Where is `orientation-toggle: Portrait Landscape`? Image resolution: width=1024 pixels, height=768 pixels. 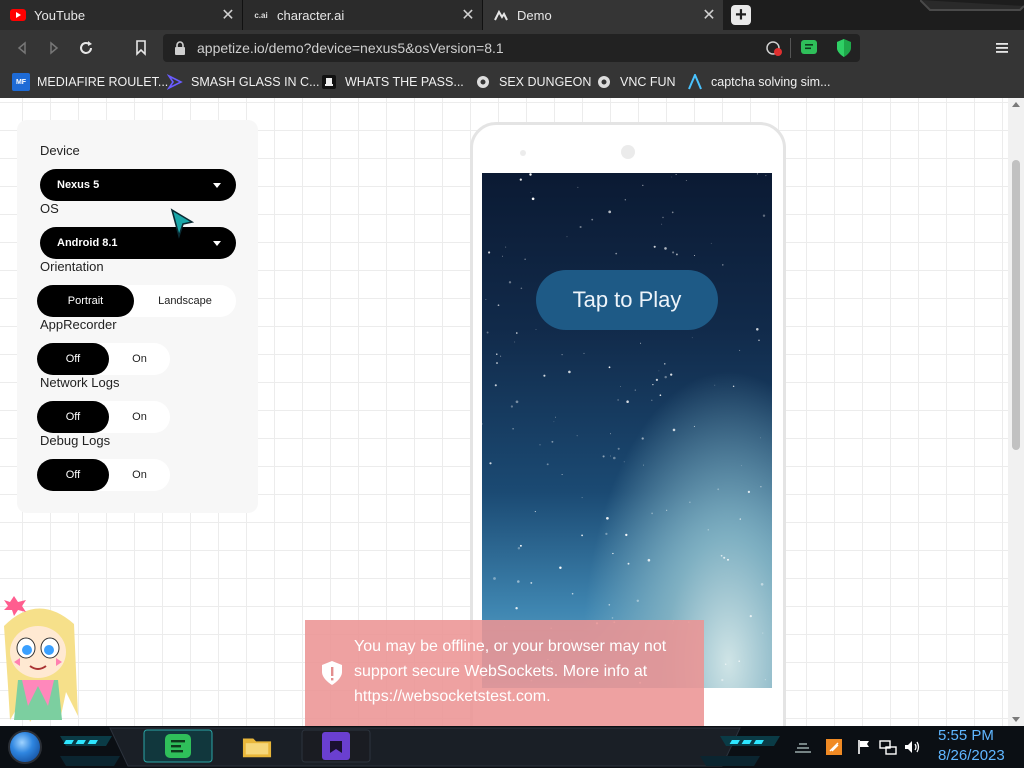
orientation-toggle: Portrait Landscape is located at coordinates (136, 301).